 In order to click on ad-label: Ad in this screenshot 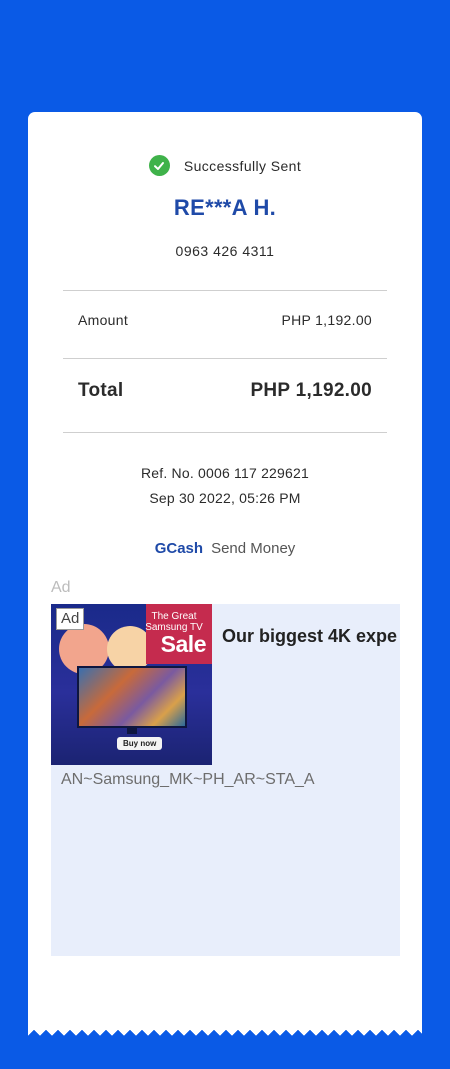, I will do `click(61, 587)`.